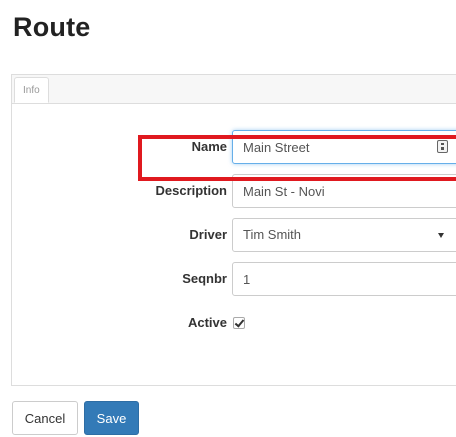 Image resolution: width=456 pixels, height=437 pixels. I want to click on active-checkbox, so click(239, 323).